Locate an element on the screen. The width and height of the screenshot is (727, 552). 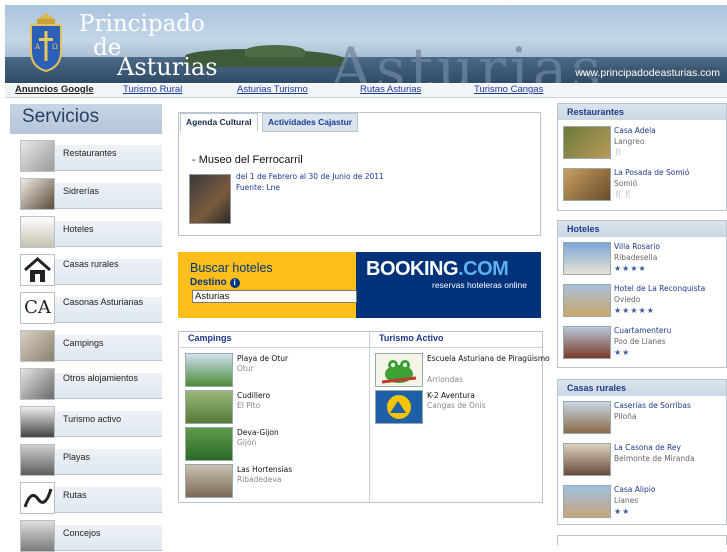
casa-rural-stars: ★★ is located at coordinates (622, 511).